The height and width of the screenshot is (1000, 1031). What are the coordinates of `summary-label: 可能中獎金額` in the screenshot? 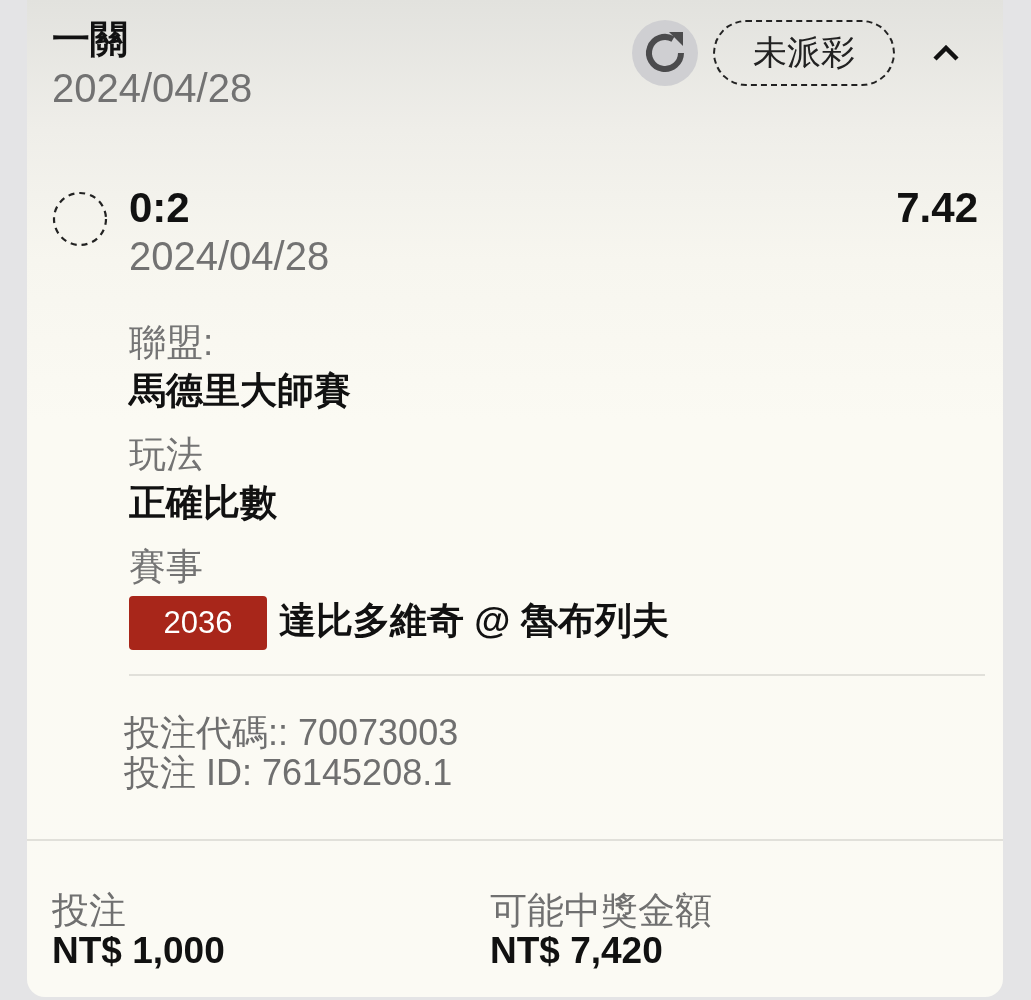 It's located at (601, 911).